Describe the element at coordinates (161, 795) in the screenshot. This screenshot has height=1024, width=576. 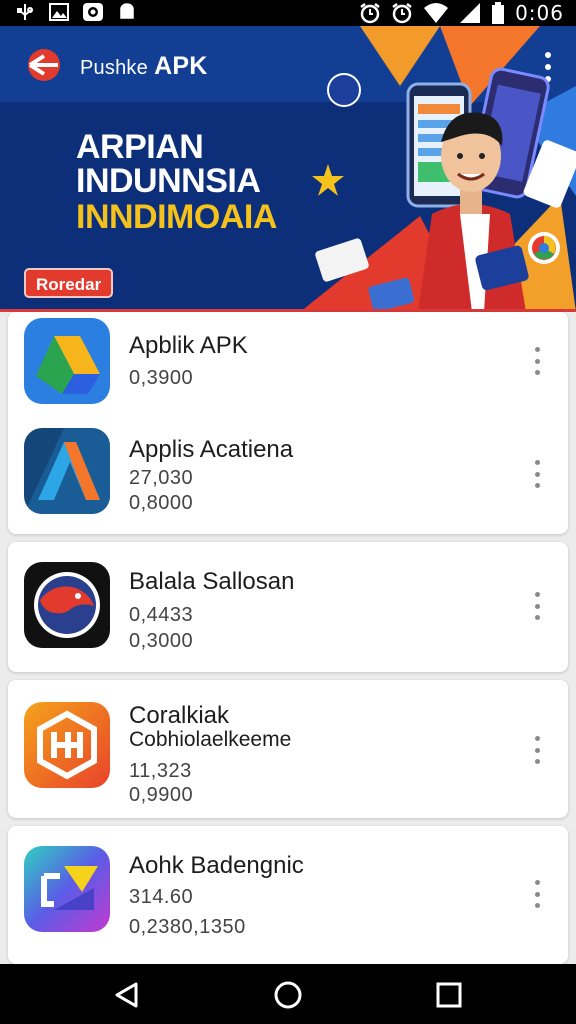
I see `app-meta: 0,9900` at that location.